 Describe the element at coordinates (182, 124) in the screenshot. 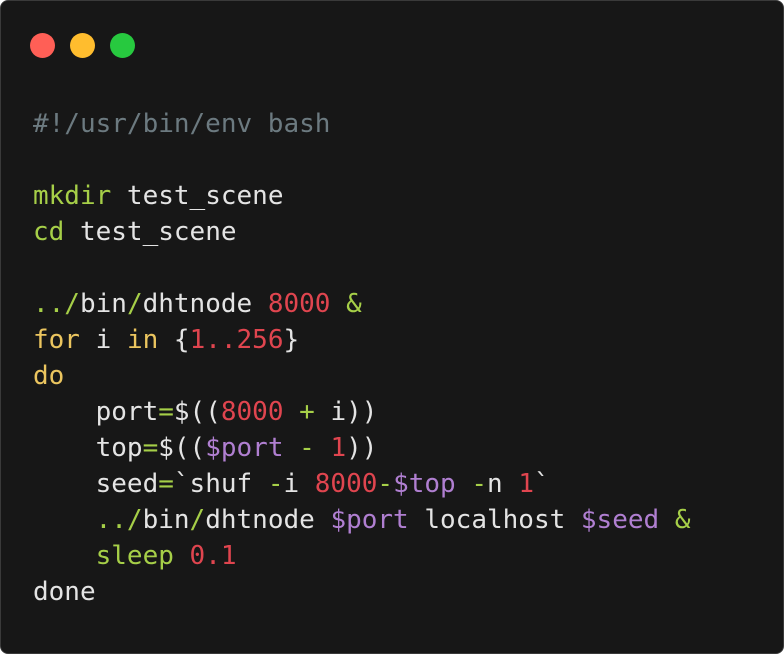

I see `code-token: #!/usr/bin/env bash` at that location.